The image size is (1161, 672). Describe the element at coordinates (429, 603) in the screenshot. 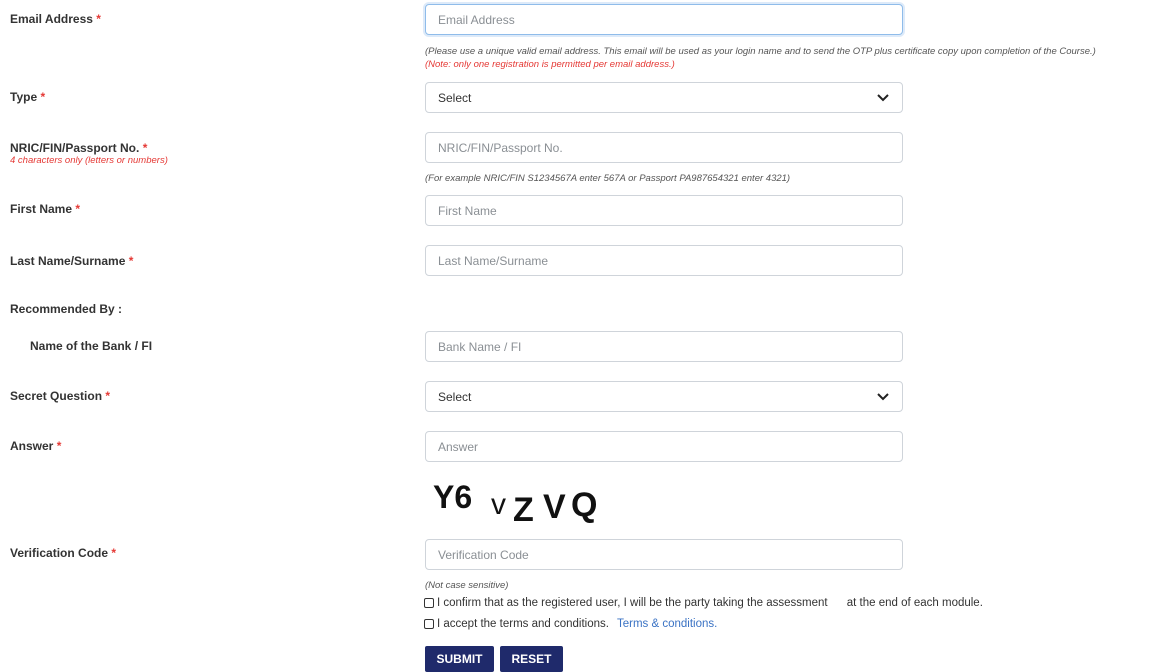

I see `confirm-checkbox` at that location.